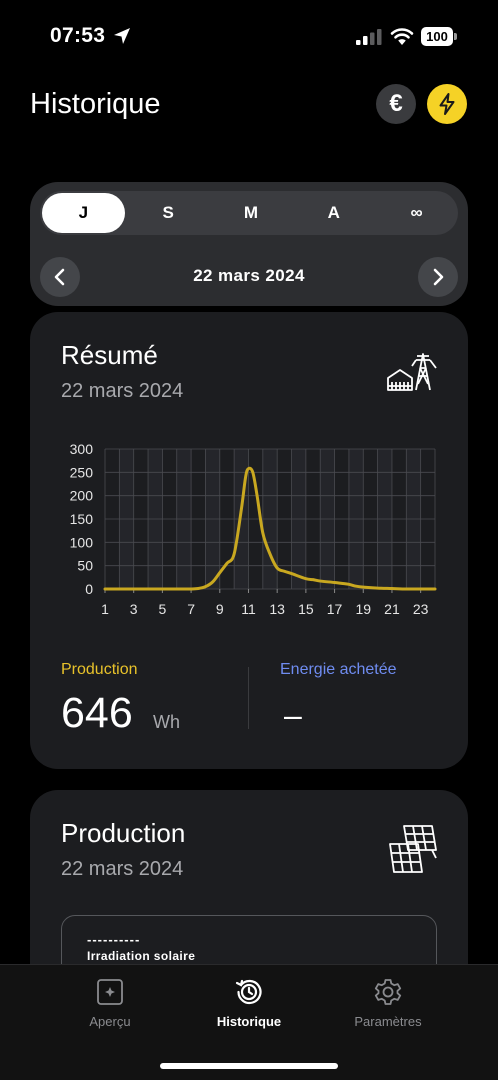 The height and width of the screenshot is (1080, 498). Describe the element at coordinates (89, 589) in the screenshot. I see `y-tick-label: 0` at that location.